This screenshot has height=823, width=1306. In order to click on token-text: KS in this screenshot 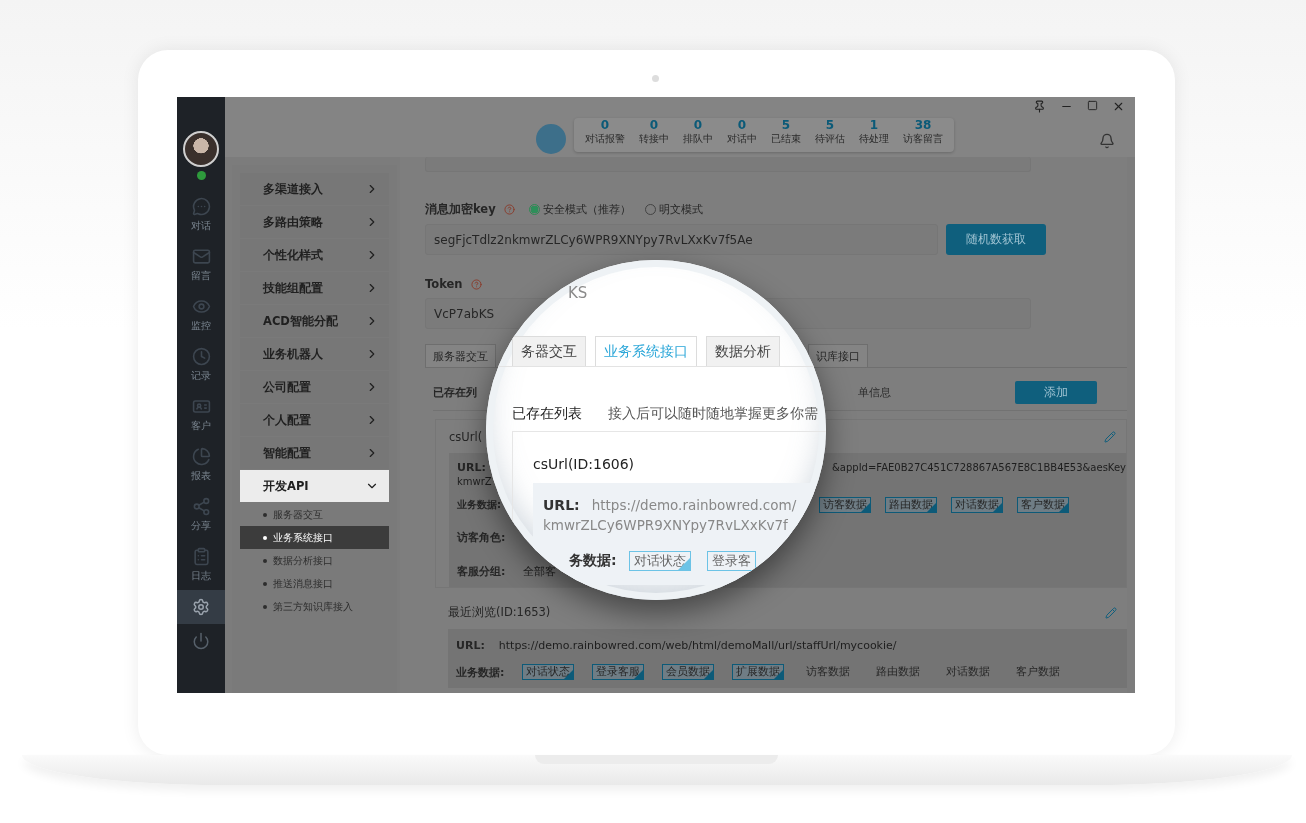, I will do `click(578, 294)`.